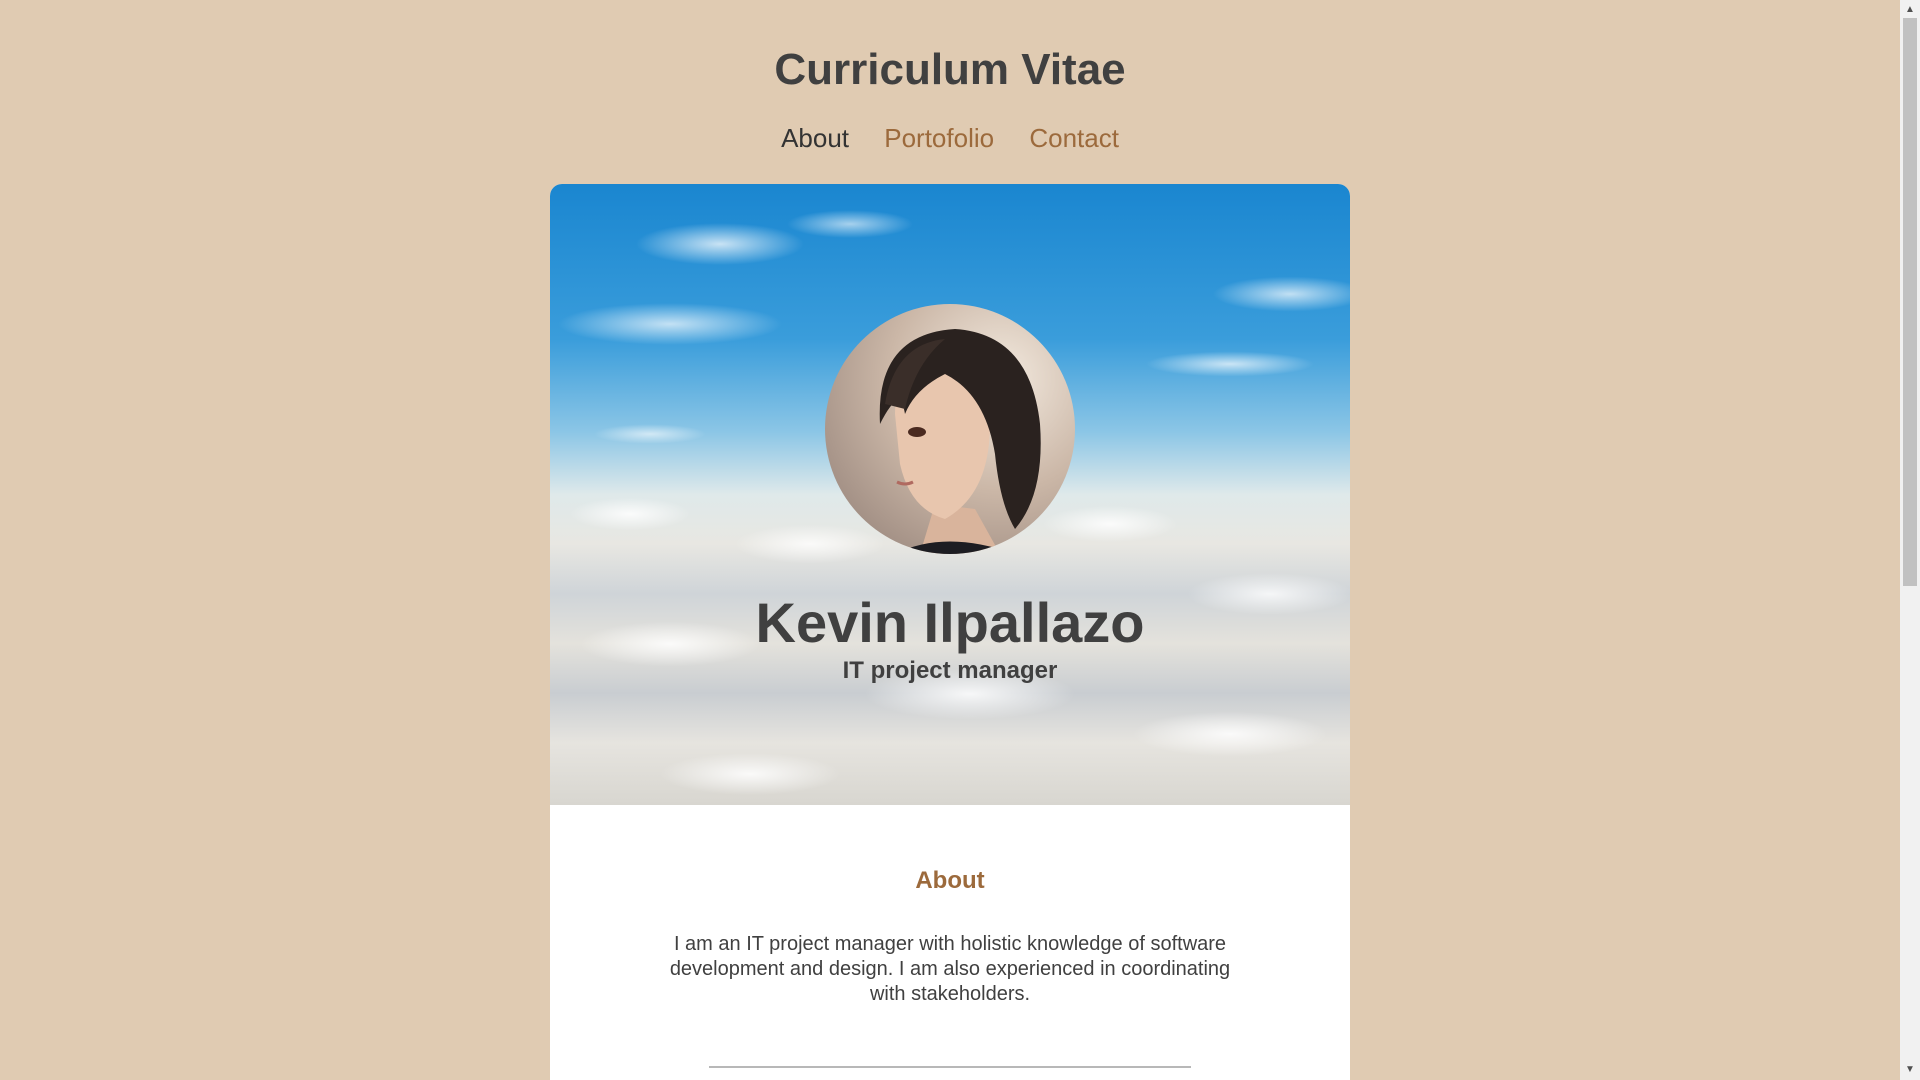  Describe the element at coordinates (1910, 10) in the screenshot. I see `scroll-up-icon: ▲` at that location.